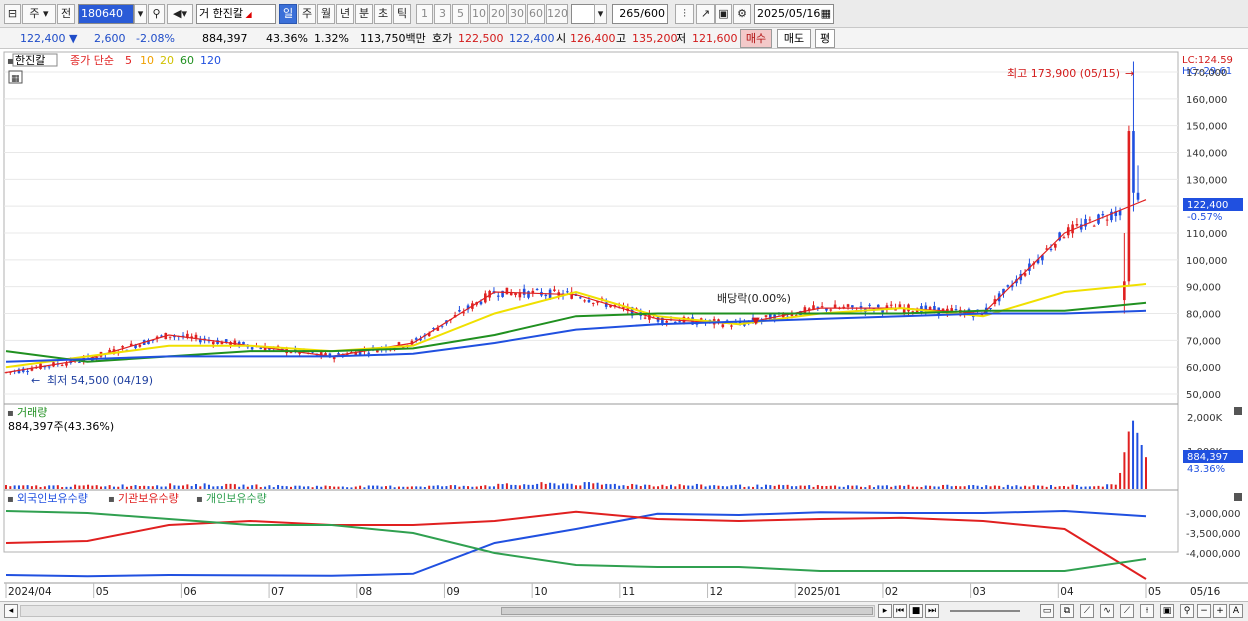 This screenshot has height=621, width=1248. What do you see at coordinates (1220, 611) in the screenshot?
I see `zoom-in-icon: +` at bounding box center [1220, 611].